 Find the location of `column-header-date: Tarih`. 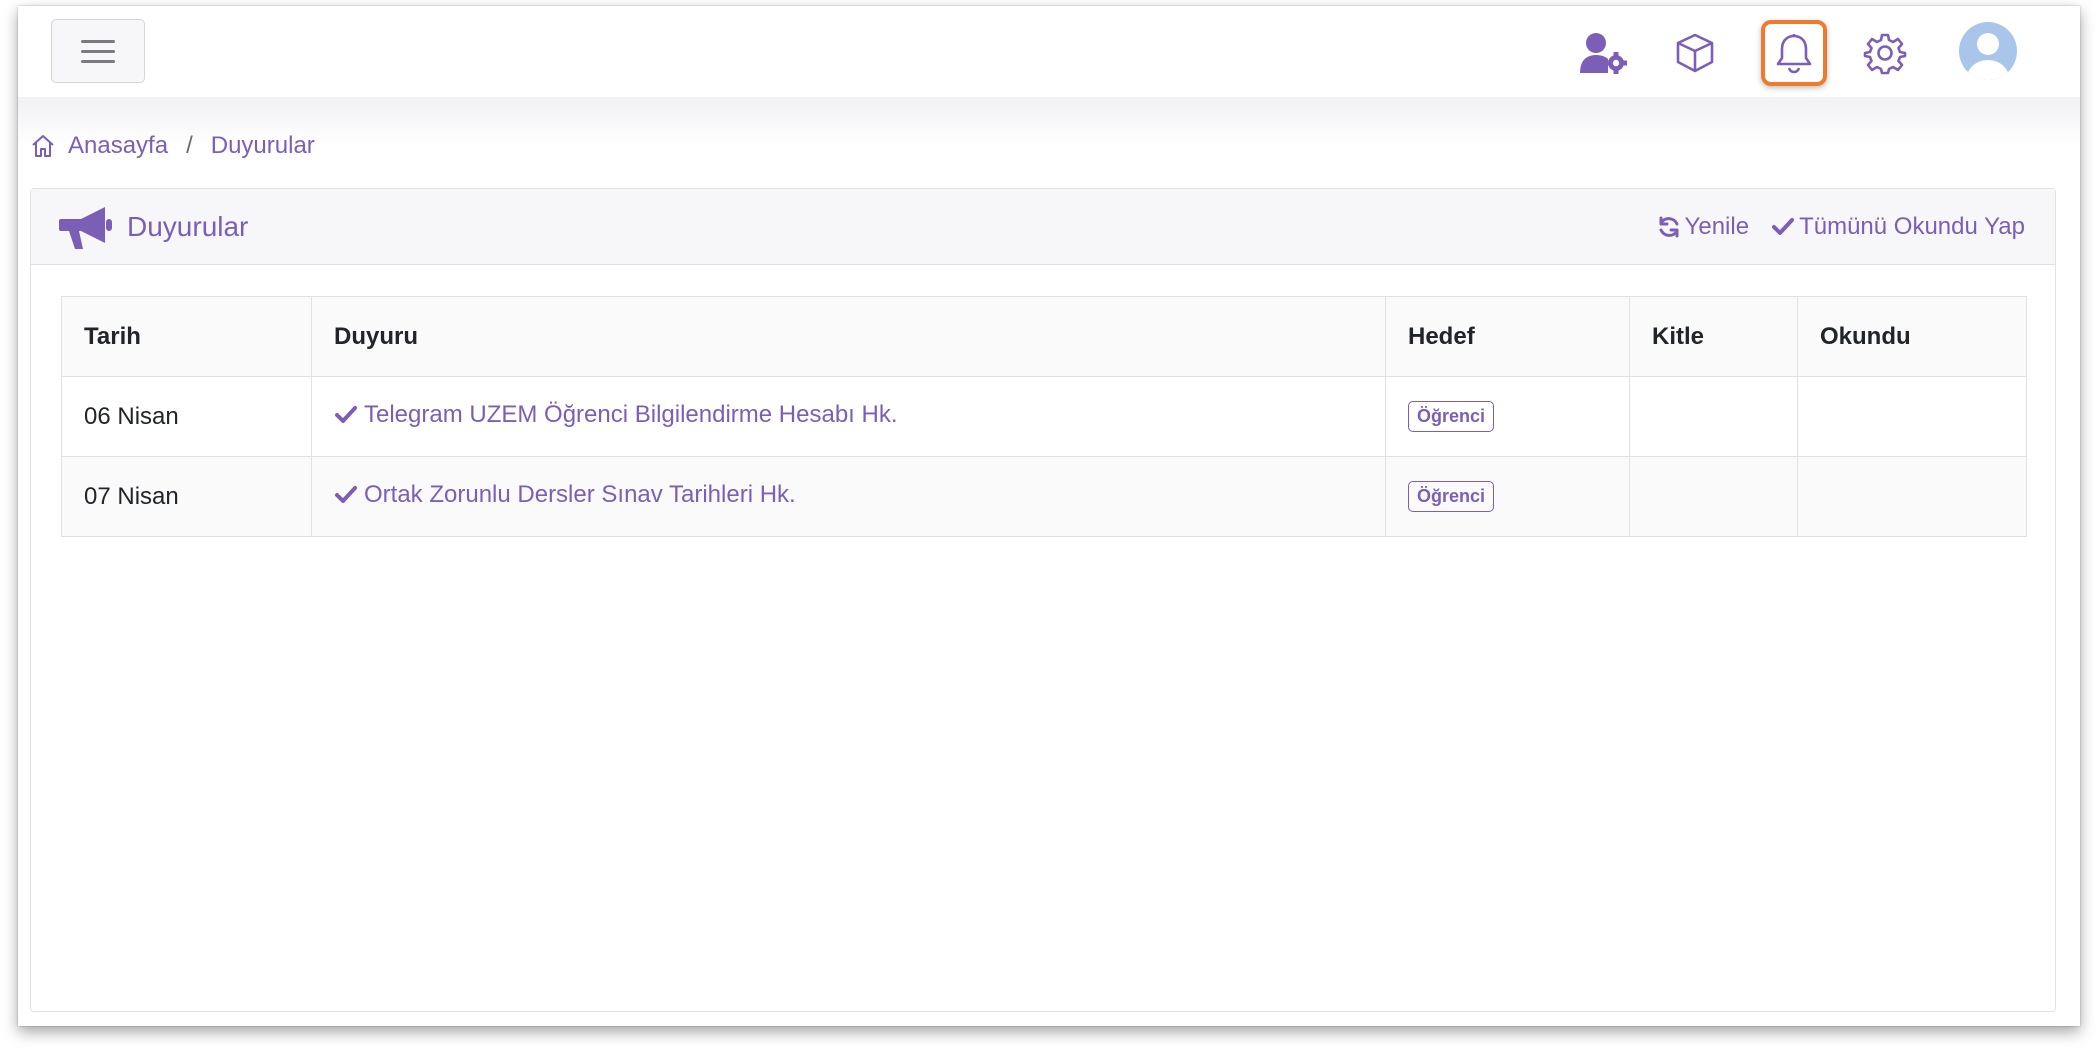

column-header-date: Tarih is located at coordinates (186, 336).